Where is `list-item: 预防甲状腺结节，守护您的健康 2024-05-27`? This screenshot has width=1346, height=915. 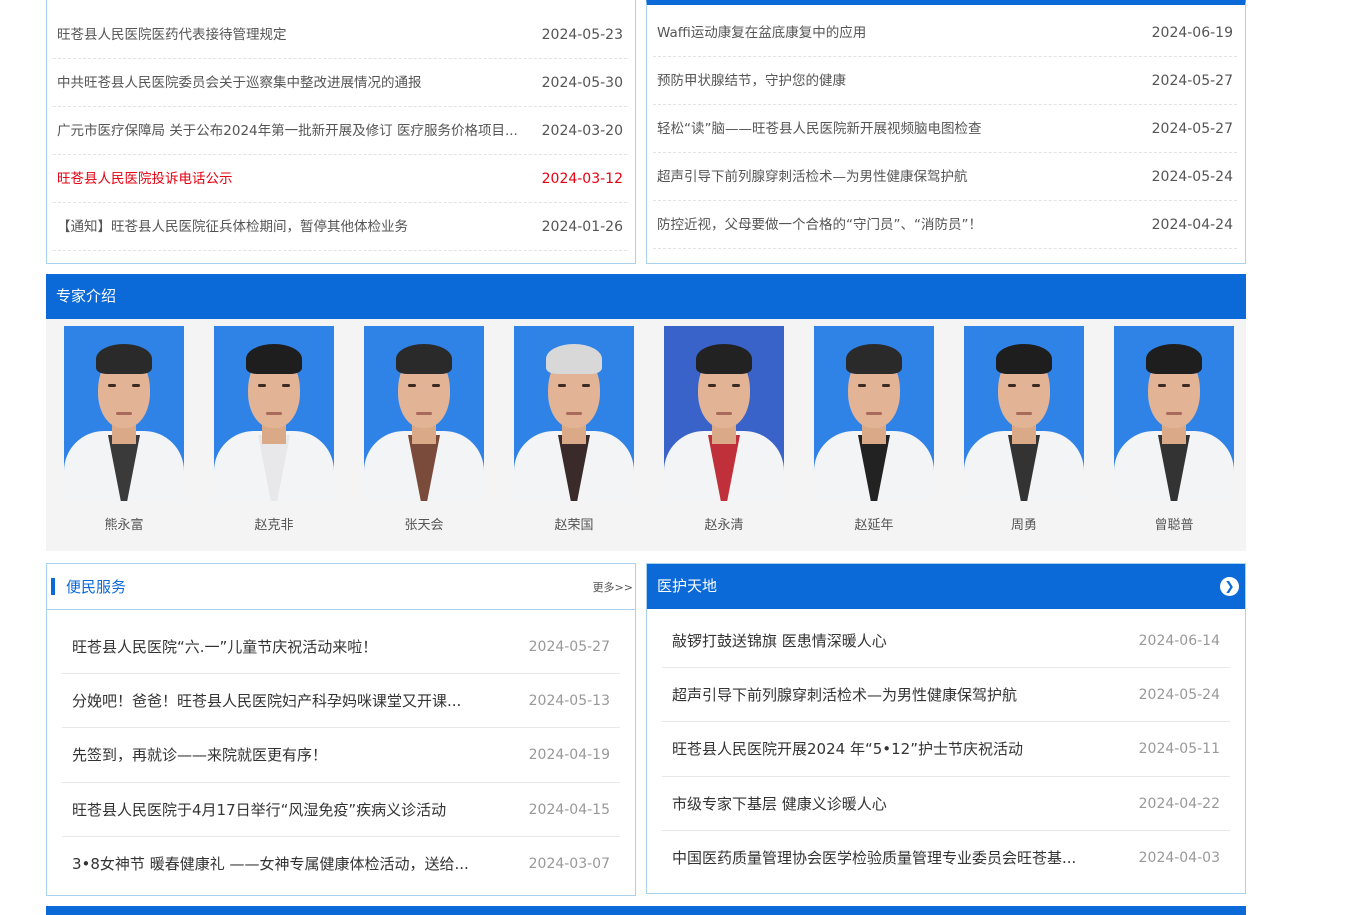 list-item: 预防甲状腺结节，守护您的健康 2024-05-27 is located at coordinates (945, 81).